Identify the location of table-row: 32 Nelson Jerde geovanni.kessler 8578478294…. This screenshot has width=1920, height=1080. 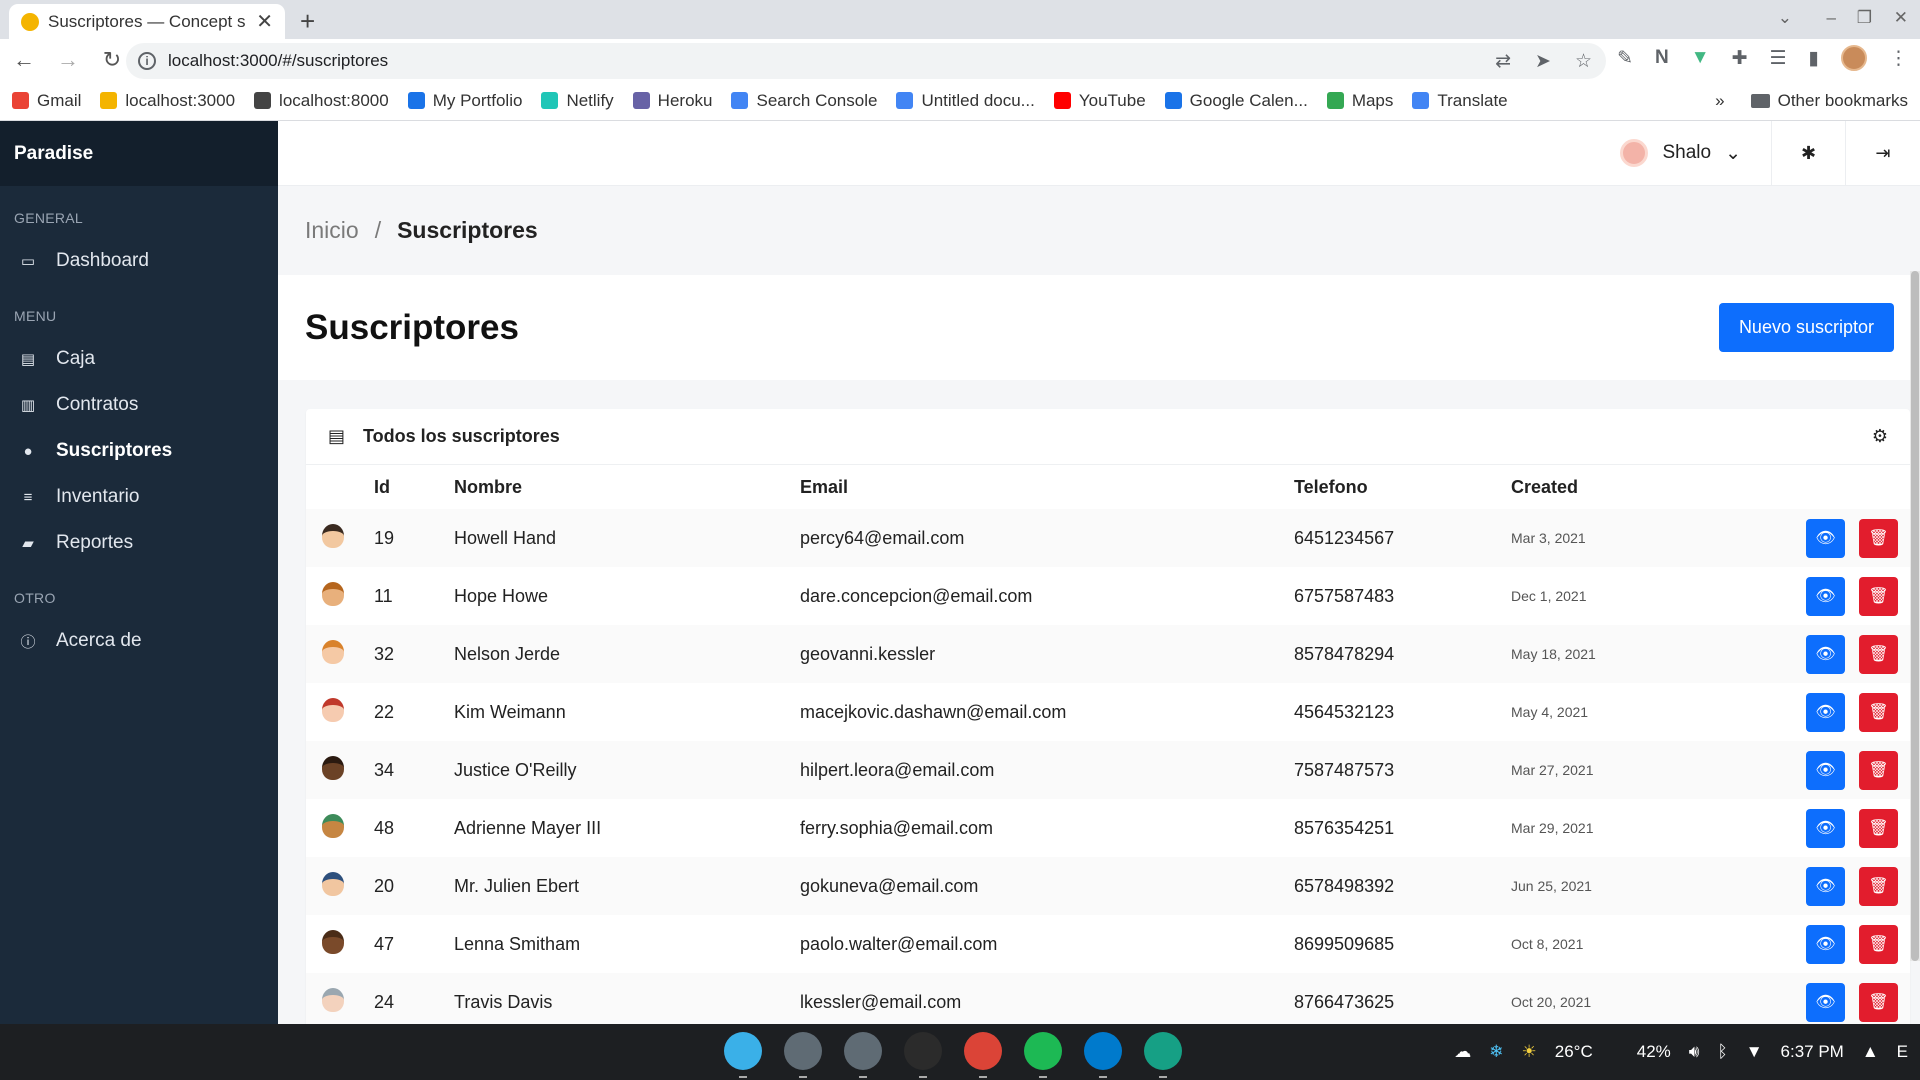
(1108, 654).